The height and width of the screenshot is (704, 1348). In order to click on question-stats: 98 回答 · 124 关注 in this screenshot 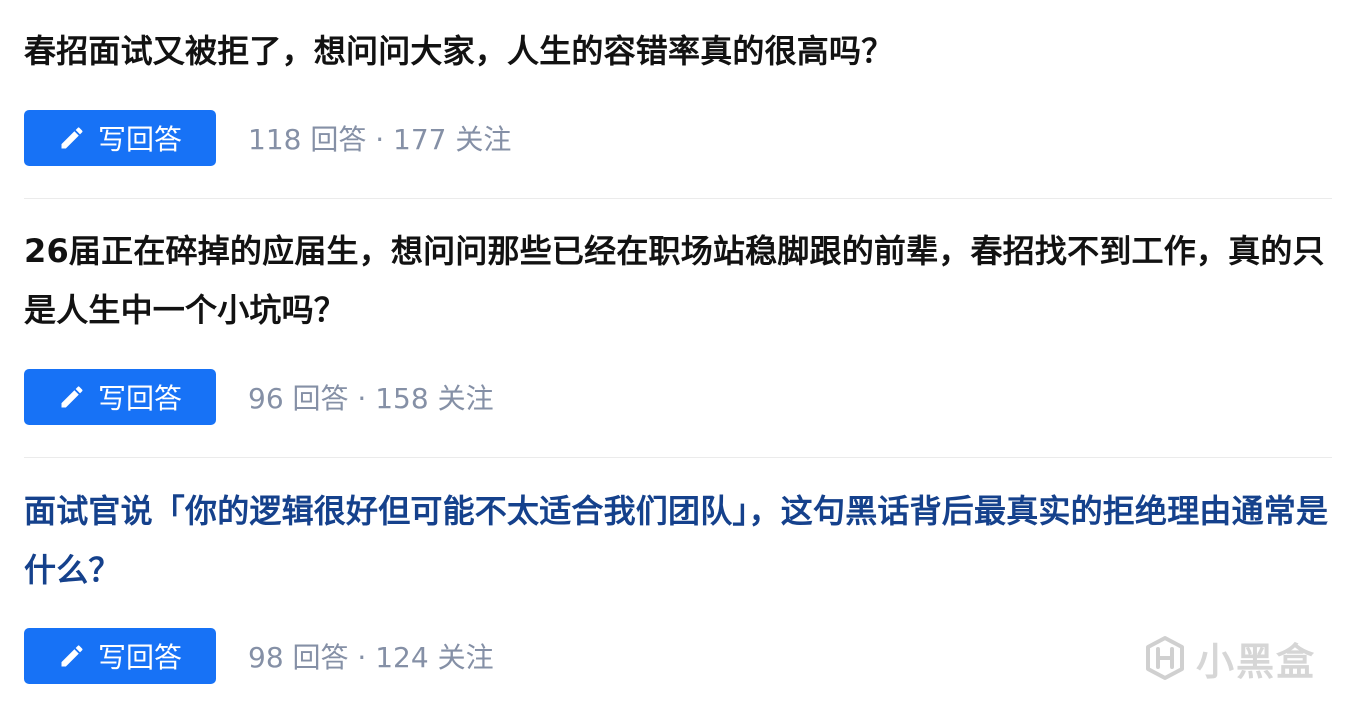, I will do `click(371, 657)`.